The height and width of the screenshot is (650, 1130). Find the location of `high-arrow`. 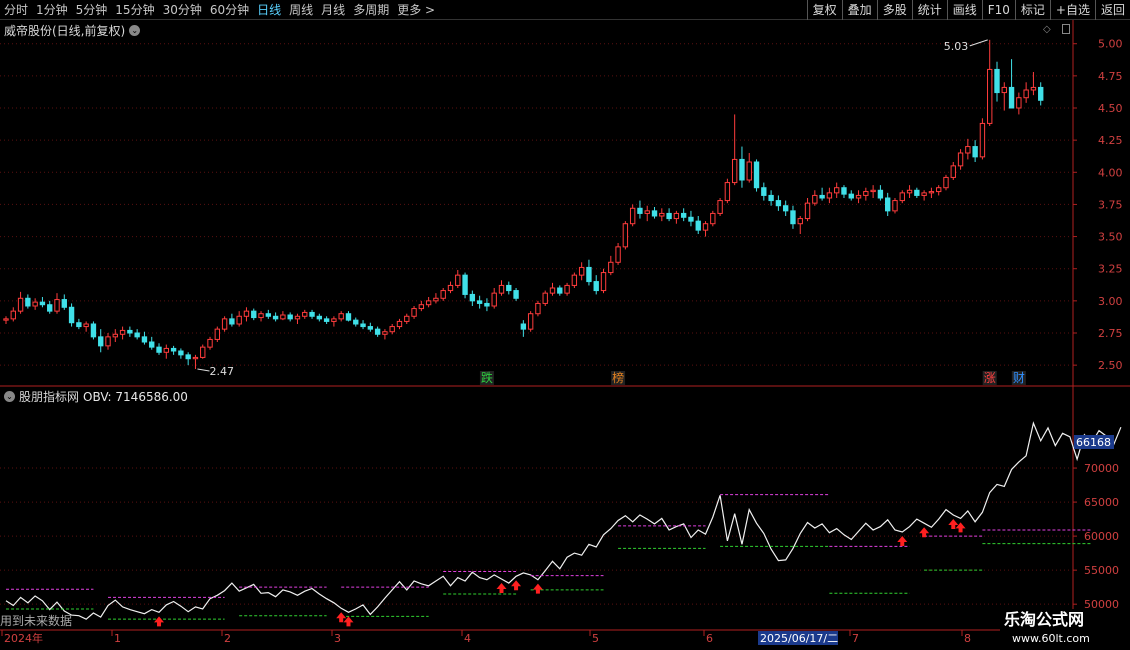

high-arrow is located at coordinates (978, 43).